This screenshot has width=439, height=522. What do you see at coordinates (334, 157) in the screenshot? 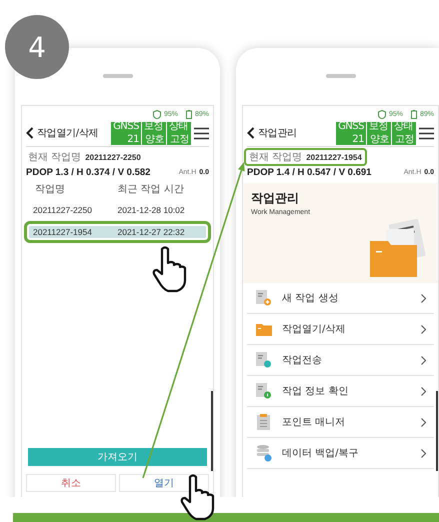
I see `current-job-value: 20211227-1954` at bounding box center [334, 157].